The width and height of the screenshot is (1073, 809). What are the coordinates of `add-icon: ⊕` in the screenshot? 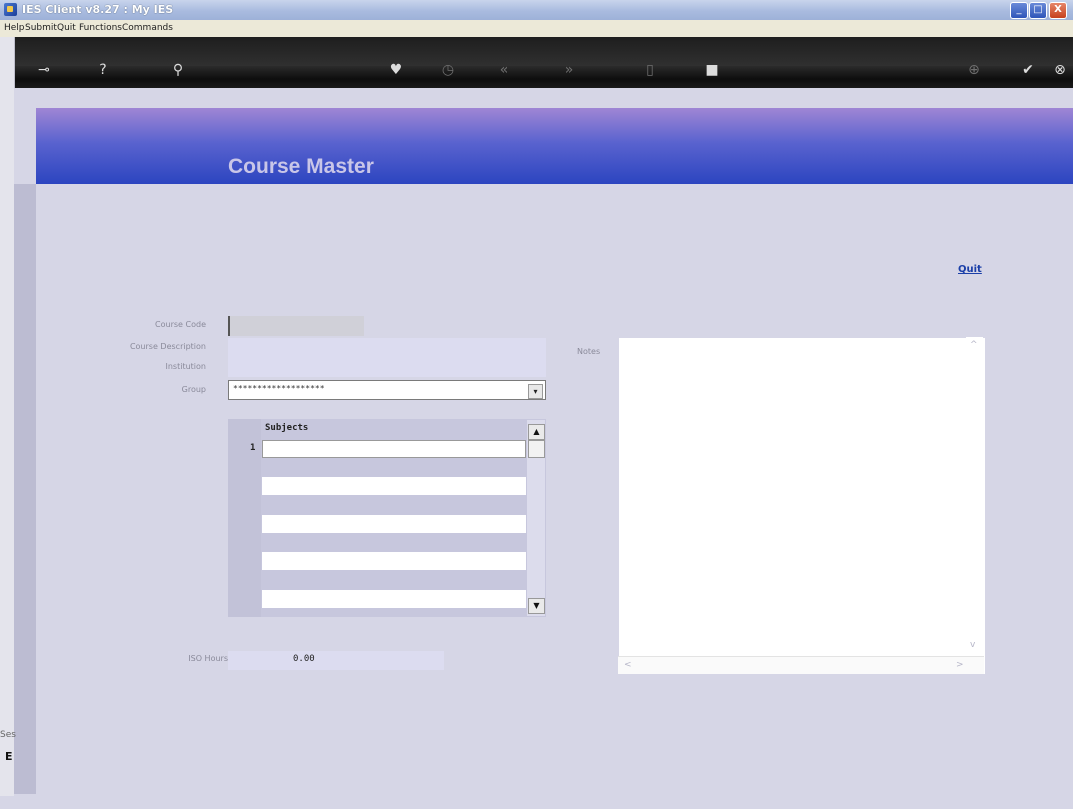 It's located at (974, 70).